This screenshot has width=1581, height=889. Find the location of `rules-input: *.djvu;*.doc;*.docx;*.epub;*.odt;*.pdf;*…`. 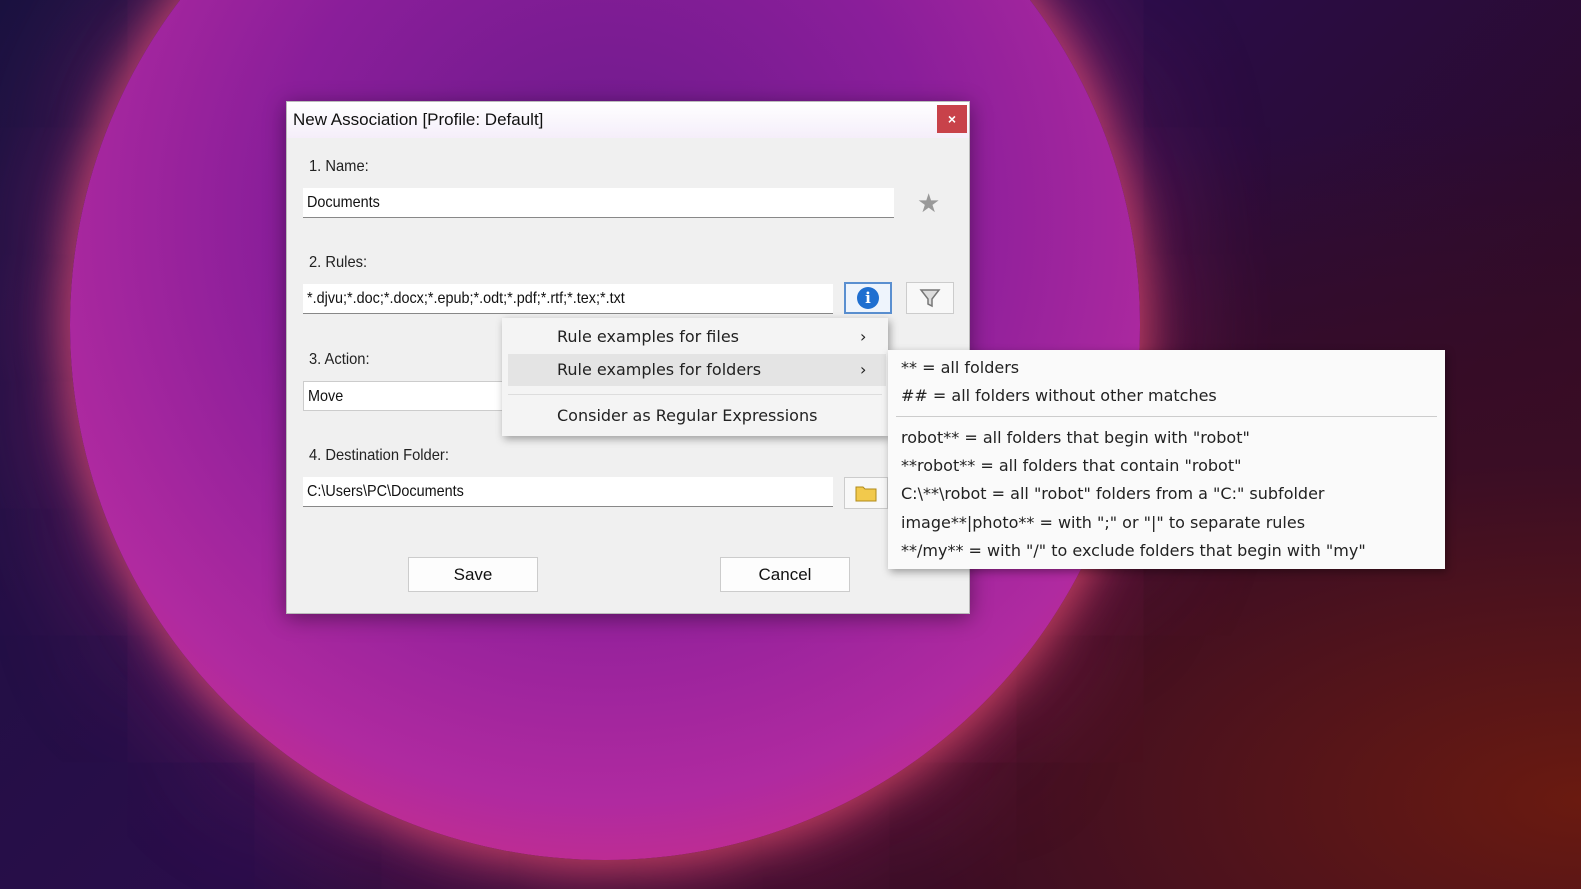

rules-input: *.djvu;*.doc;*.docx;*.epub;*.odt;*.pdf;*… is located at coordinates (568, 299).